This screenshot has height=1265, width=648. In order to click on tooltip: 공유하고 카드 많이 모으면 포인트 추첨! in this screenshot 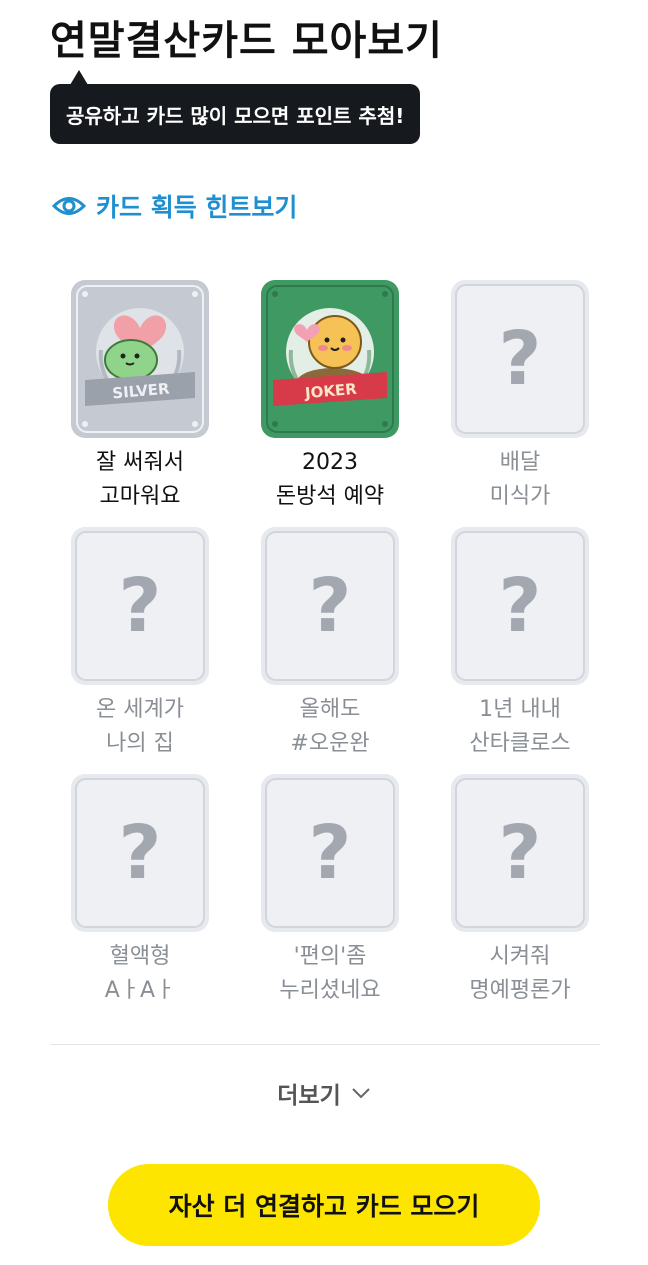, I will do `click(235, 114)`.